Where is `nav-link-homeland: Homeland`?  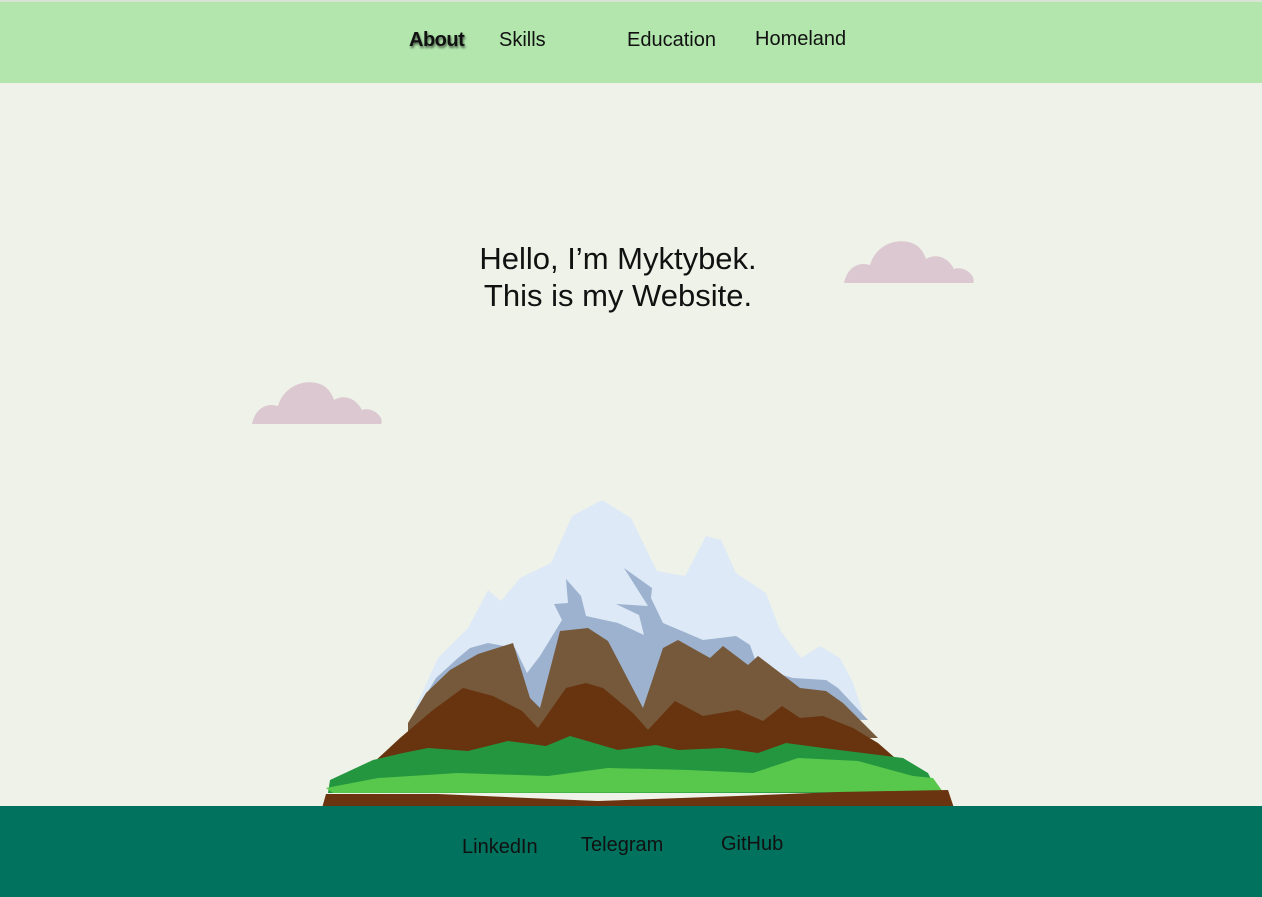
nav-link-homeland: Homeland is located at coordinates (800, 39).